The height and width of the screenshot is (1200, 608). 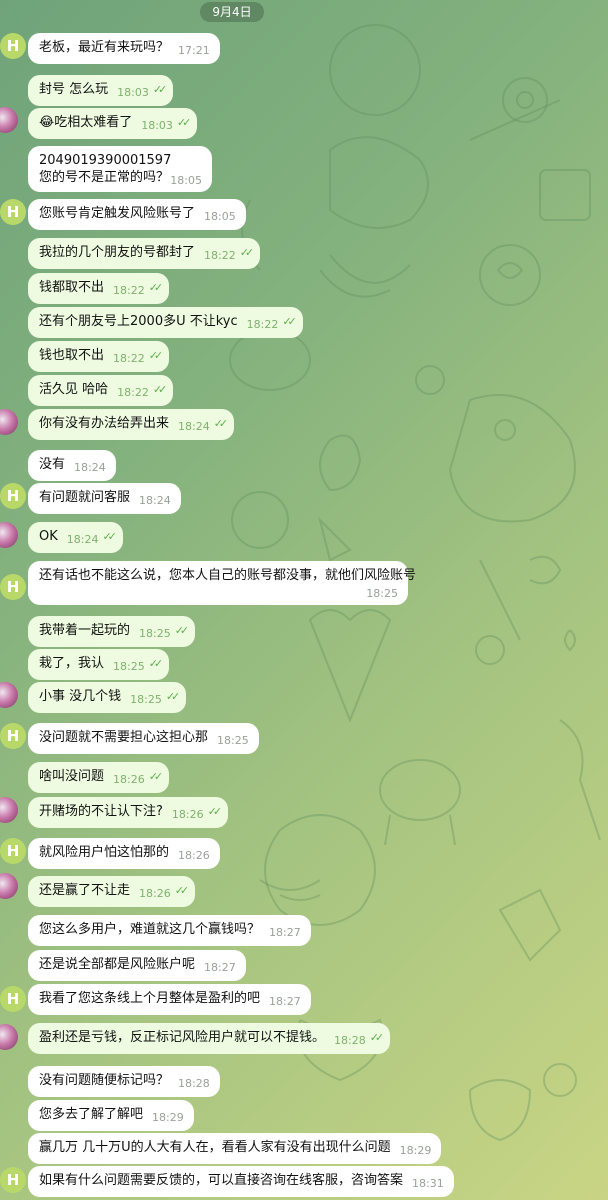 I want to click on message-text: 赢几万 几十万U的人大有人在，看看人家有没有出现什么问题, so click(x=215, y=1147).